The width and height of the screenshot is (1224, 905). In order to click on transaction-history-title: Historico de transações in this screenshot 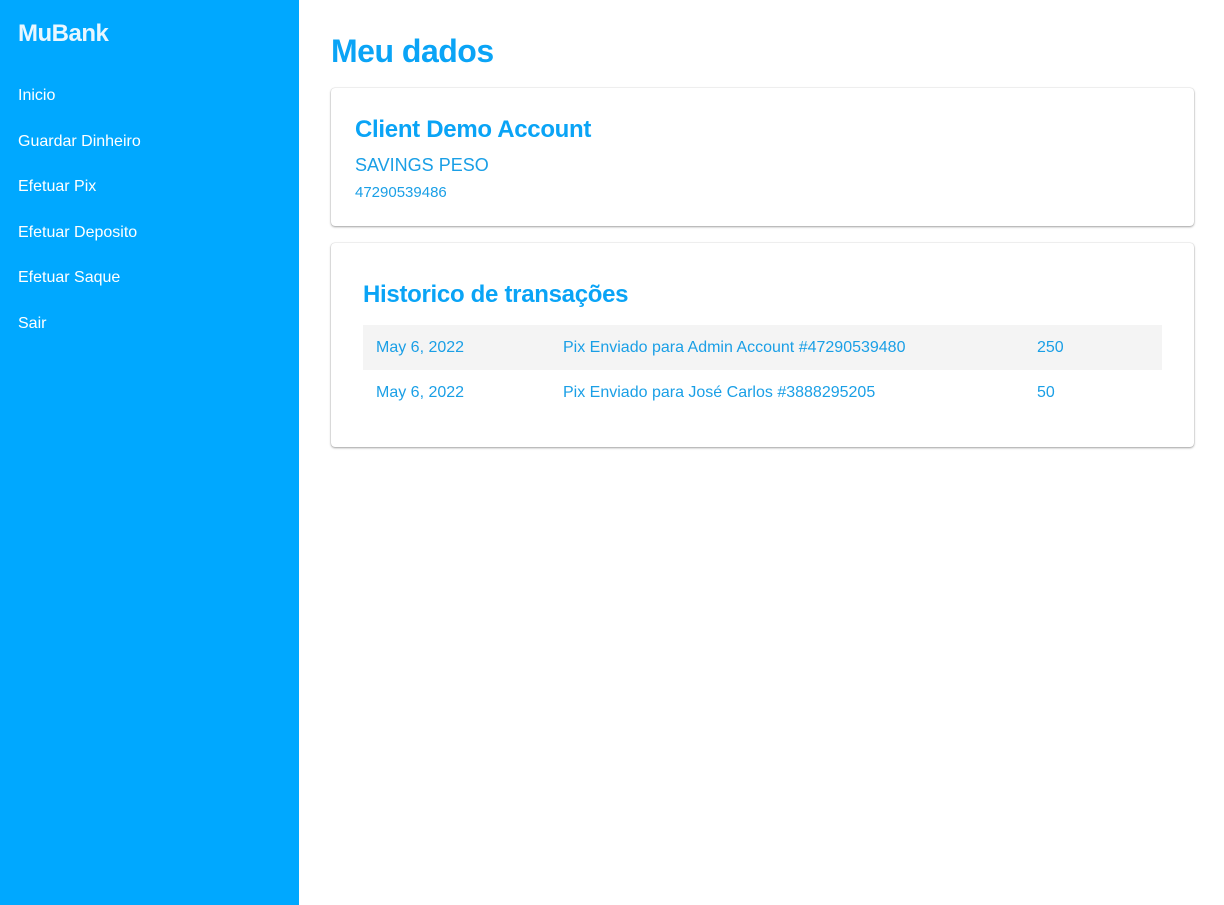, I will do `click(496, 294)`.